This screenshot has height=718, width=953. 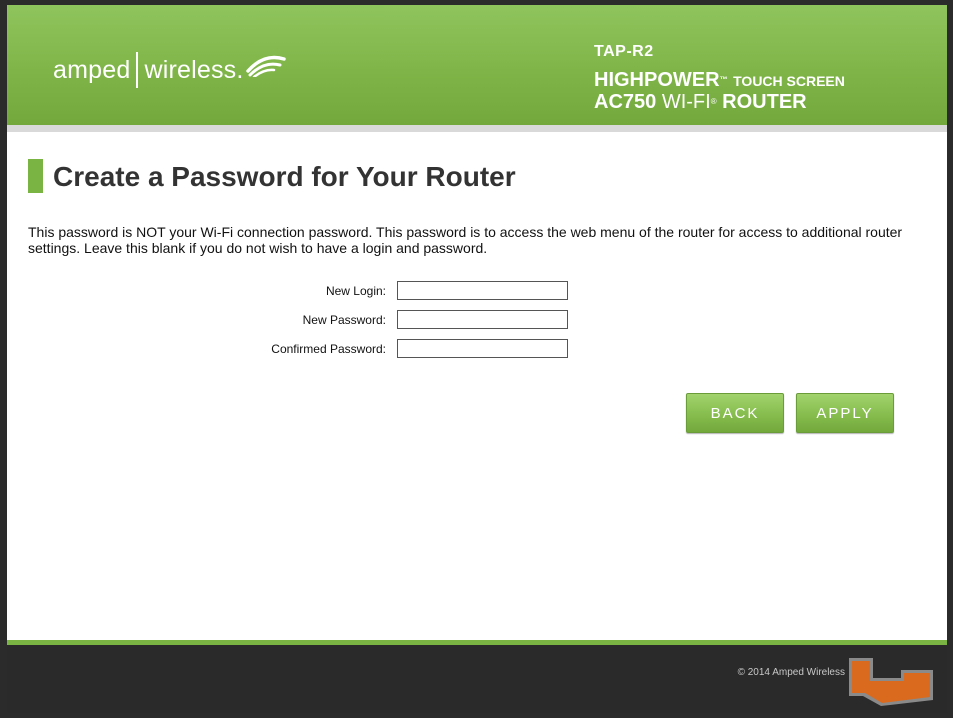 What do you see at coordinates (845, 413) in the screenshot?
I see `apply-button: APPLY` at bounding box center [845, 413].